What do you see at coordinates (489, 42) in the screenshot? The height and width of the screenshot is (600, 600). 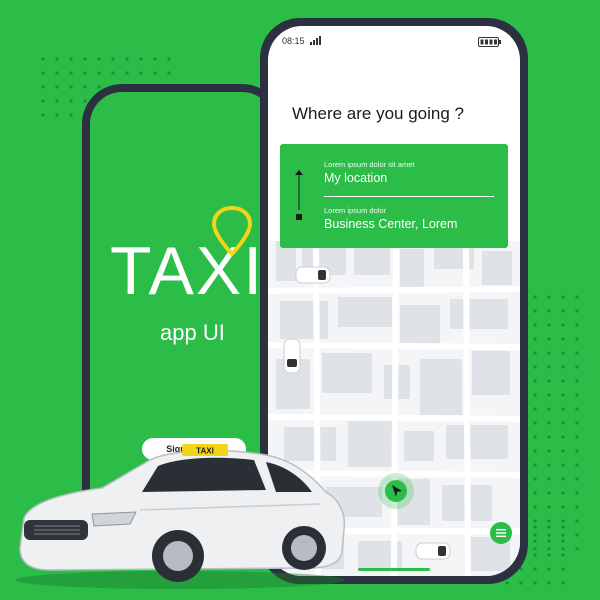 I see `battery-icon` at bounding box center [489, 42].